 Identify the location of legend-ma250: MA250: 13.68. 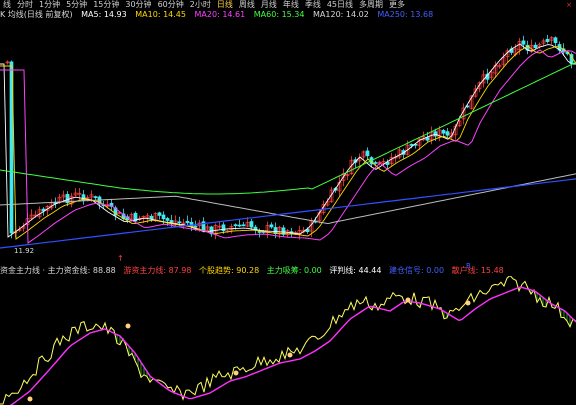
(405, 14).